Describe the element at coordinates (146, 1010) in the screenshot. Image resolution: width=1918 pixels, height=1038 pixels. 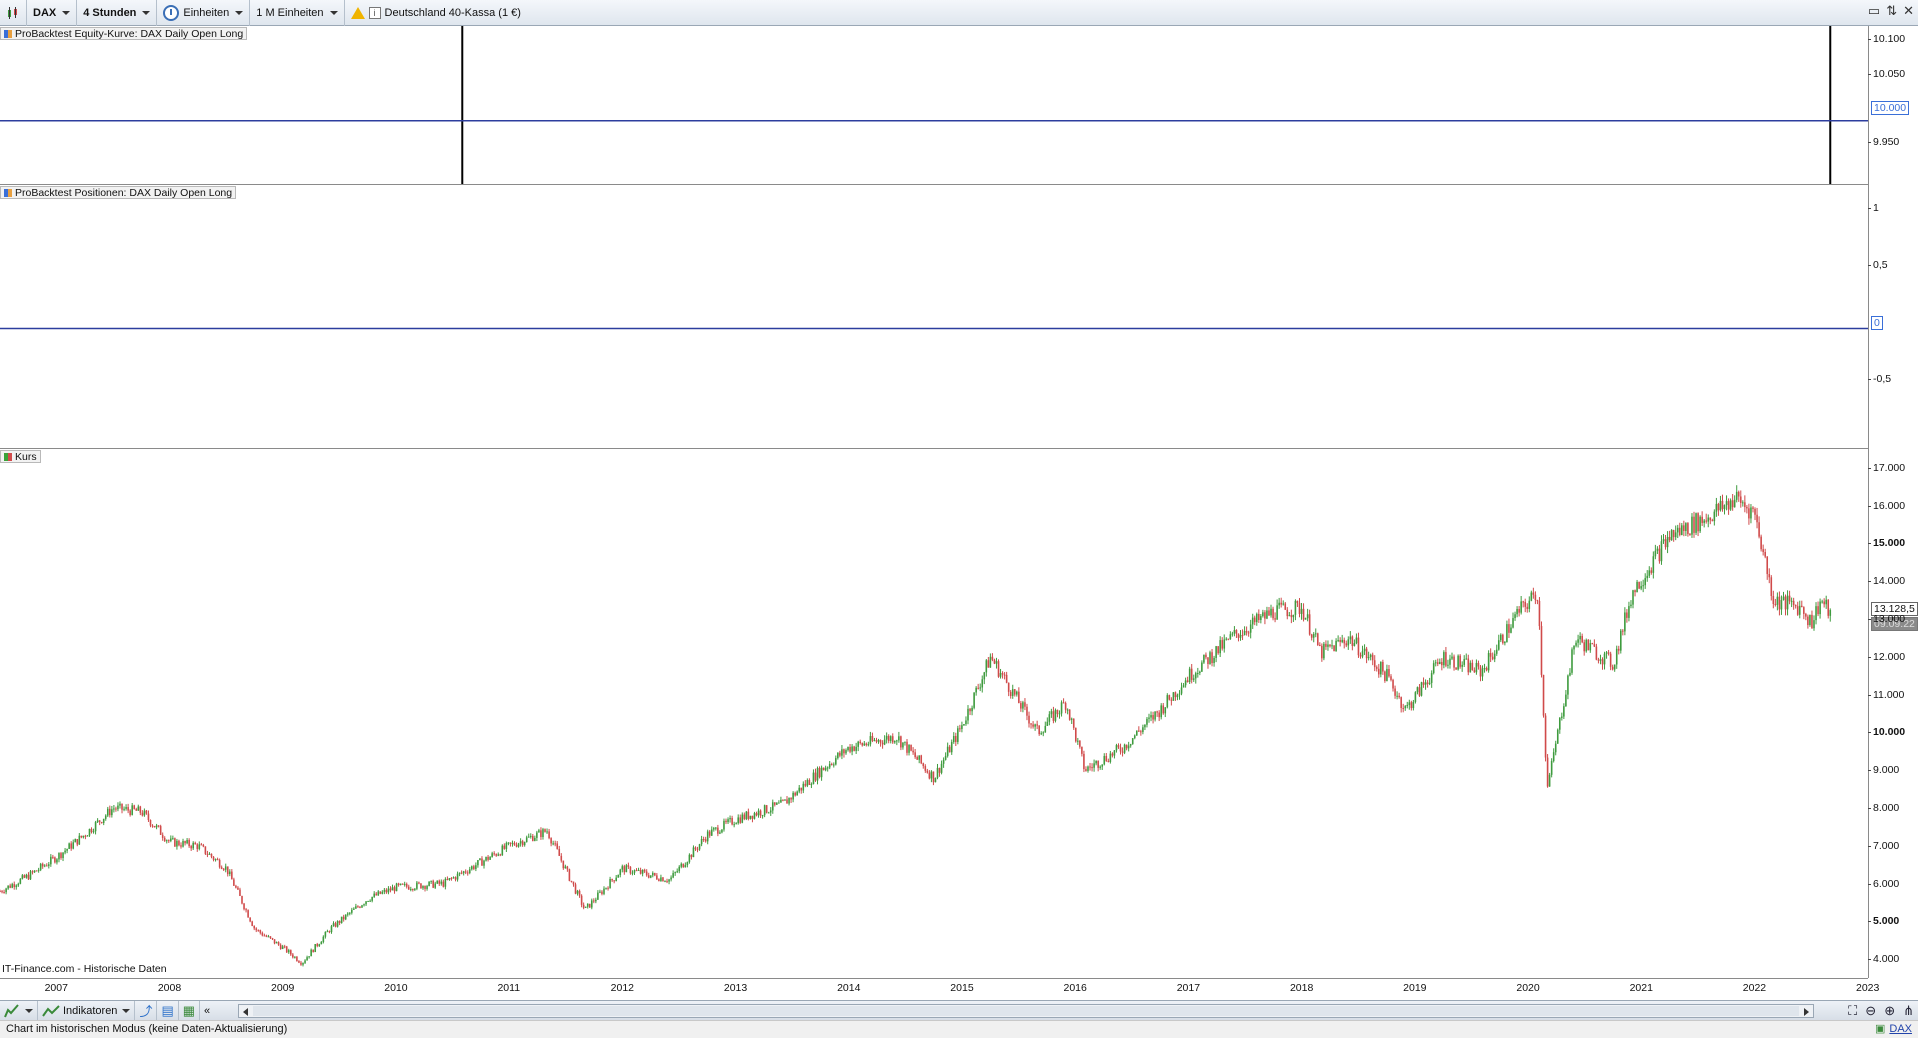
I see `share-button: ⤴` at that location.